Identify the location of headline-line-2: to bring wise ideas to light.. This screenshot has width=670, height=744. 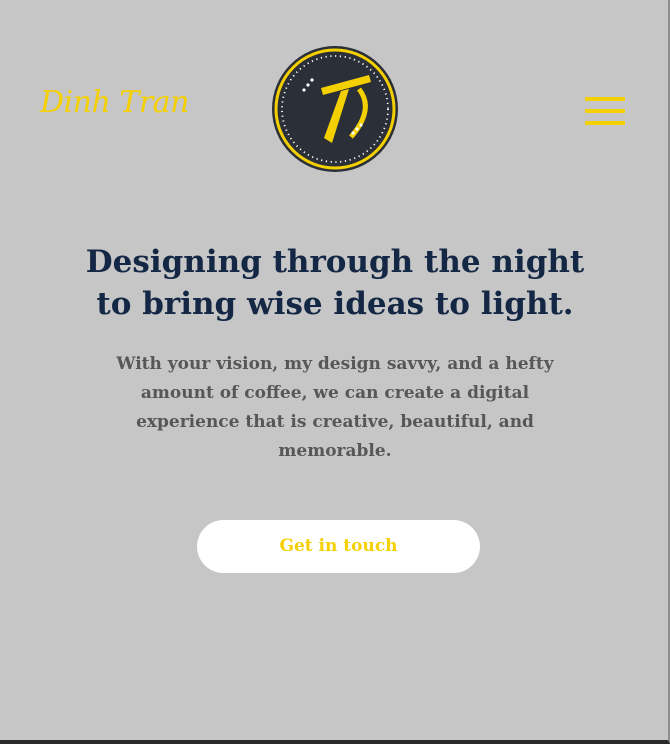
(335, 304).